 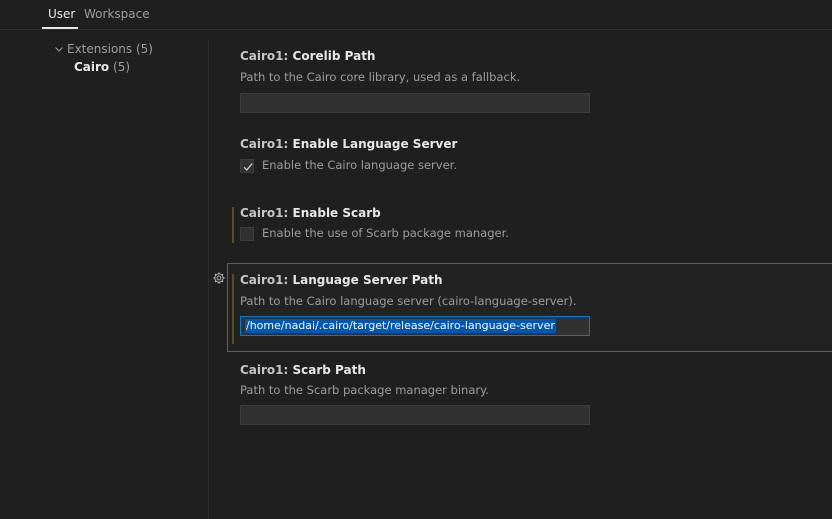 I want to click on setting-title: Cairo1: Enable Language Server, so click(x=349, y=144).